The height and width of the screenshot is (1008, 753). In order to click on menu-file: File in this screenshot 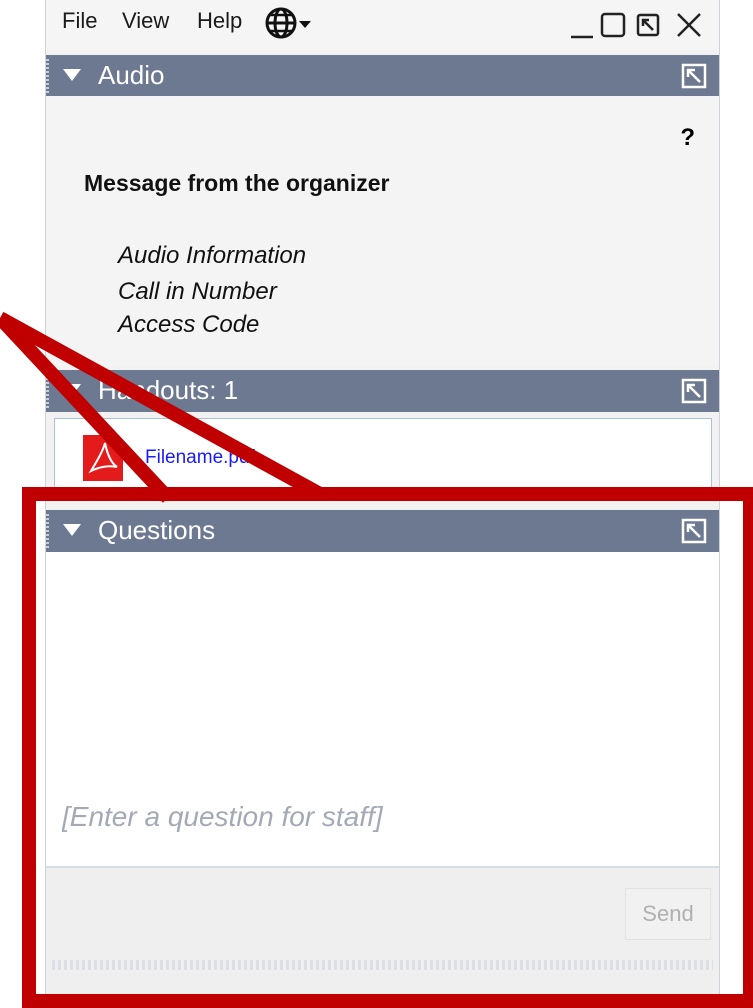, I will do `click(79, 21)`.